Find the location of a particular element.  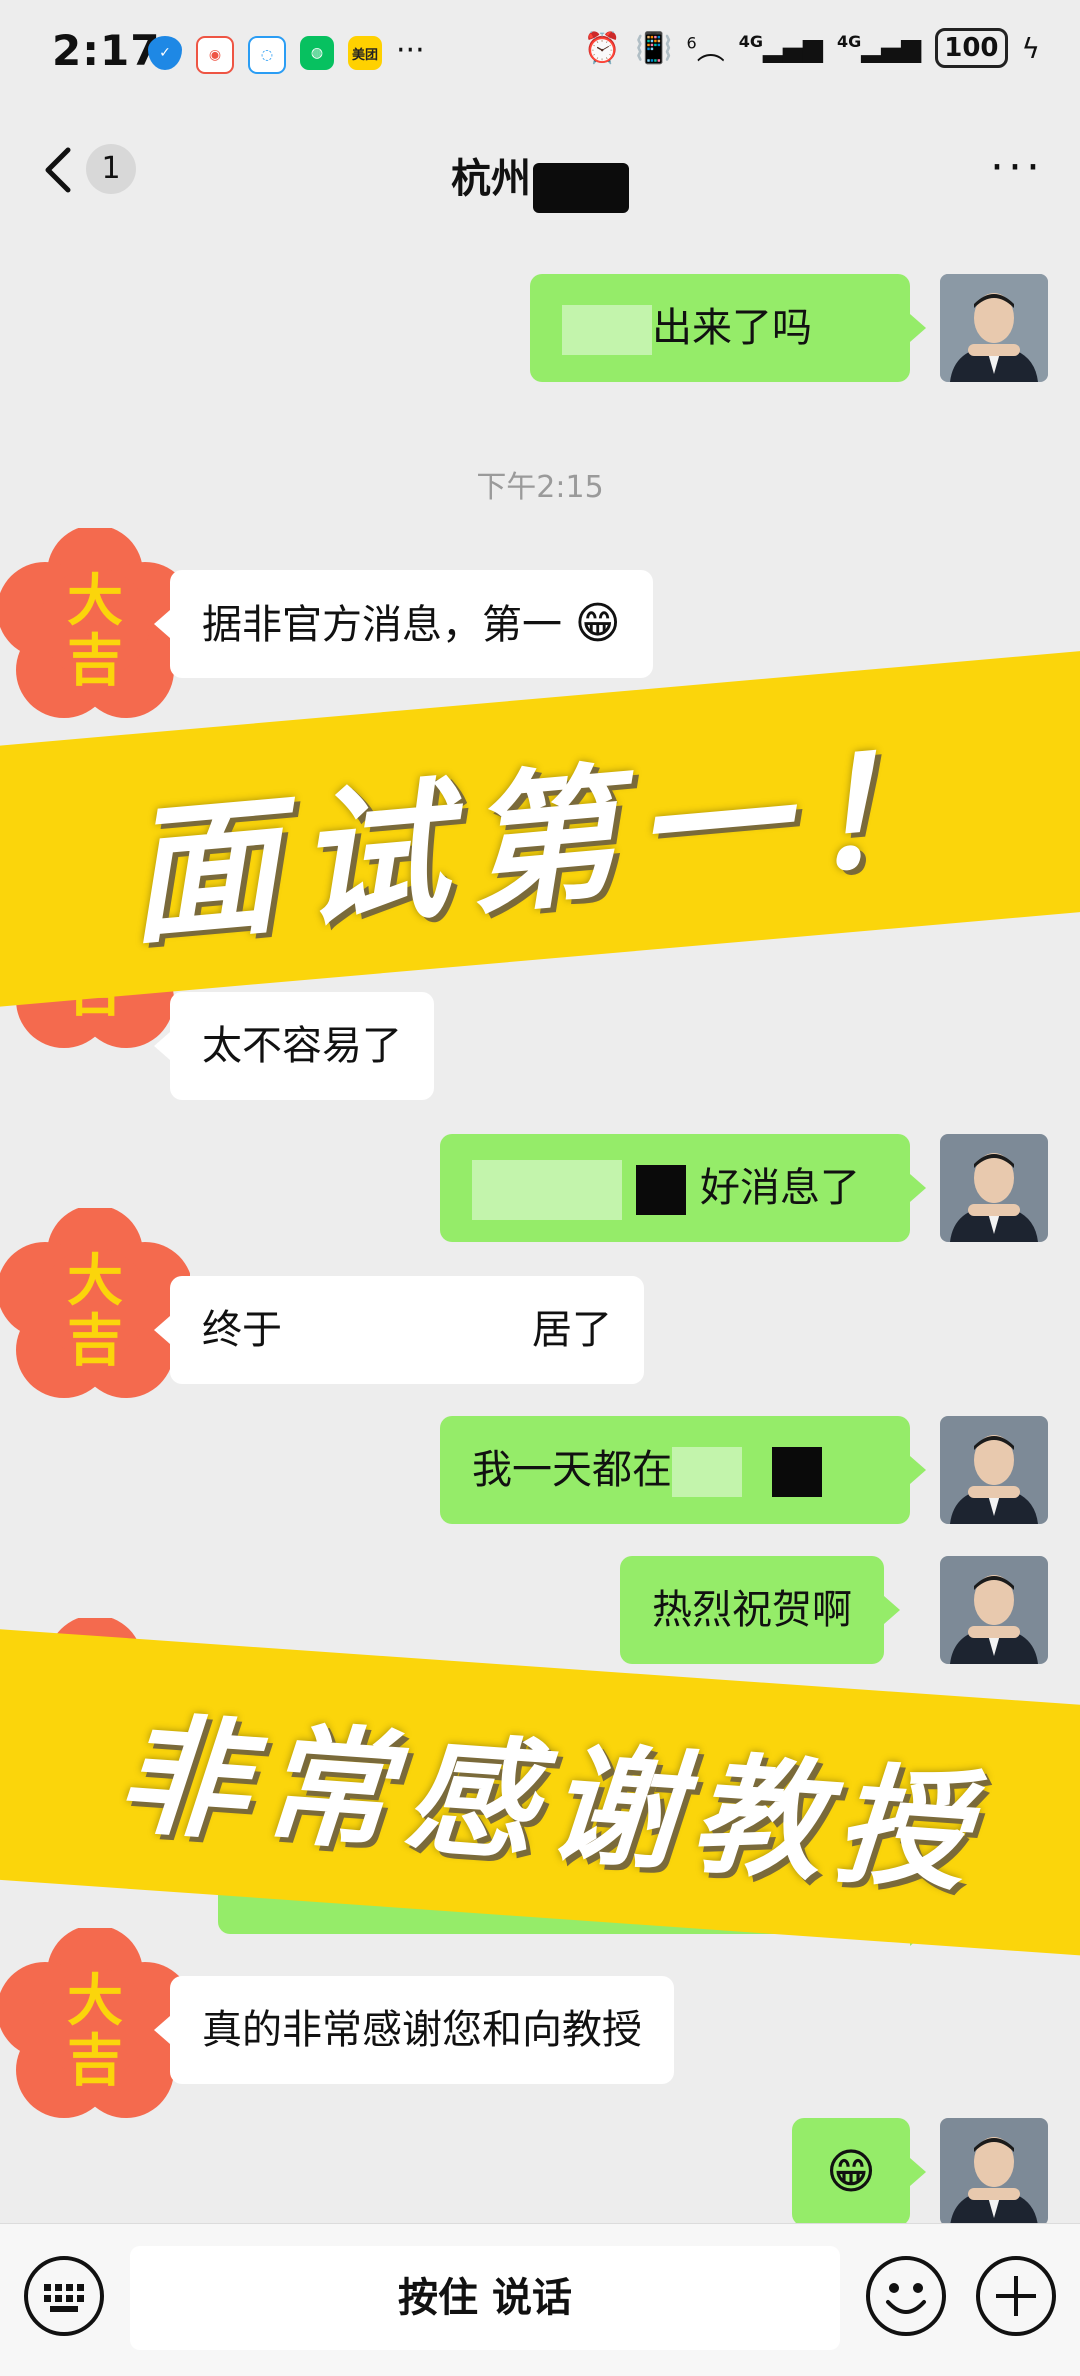

qq-browser-icon: ◌ is located at coordinates (267, 55).